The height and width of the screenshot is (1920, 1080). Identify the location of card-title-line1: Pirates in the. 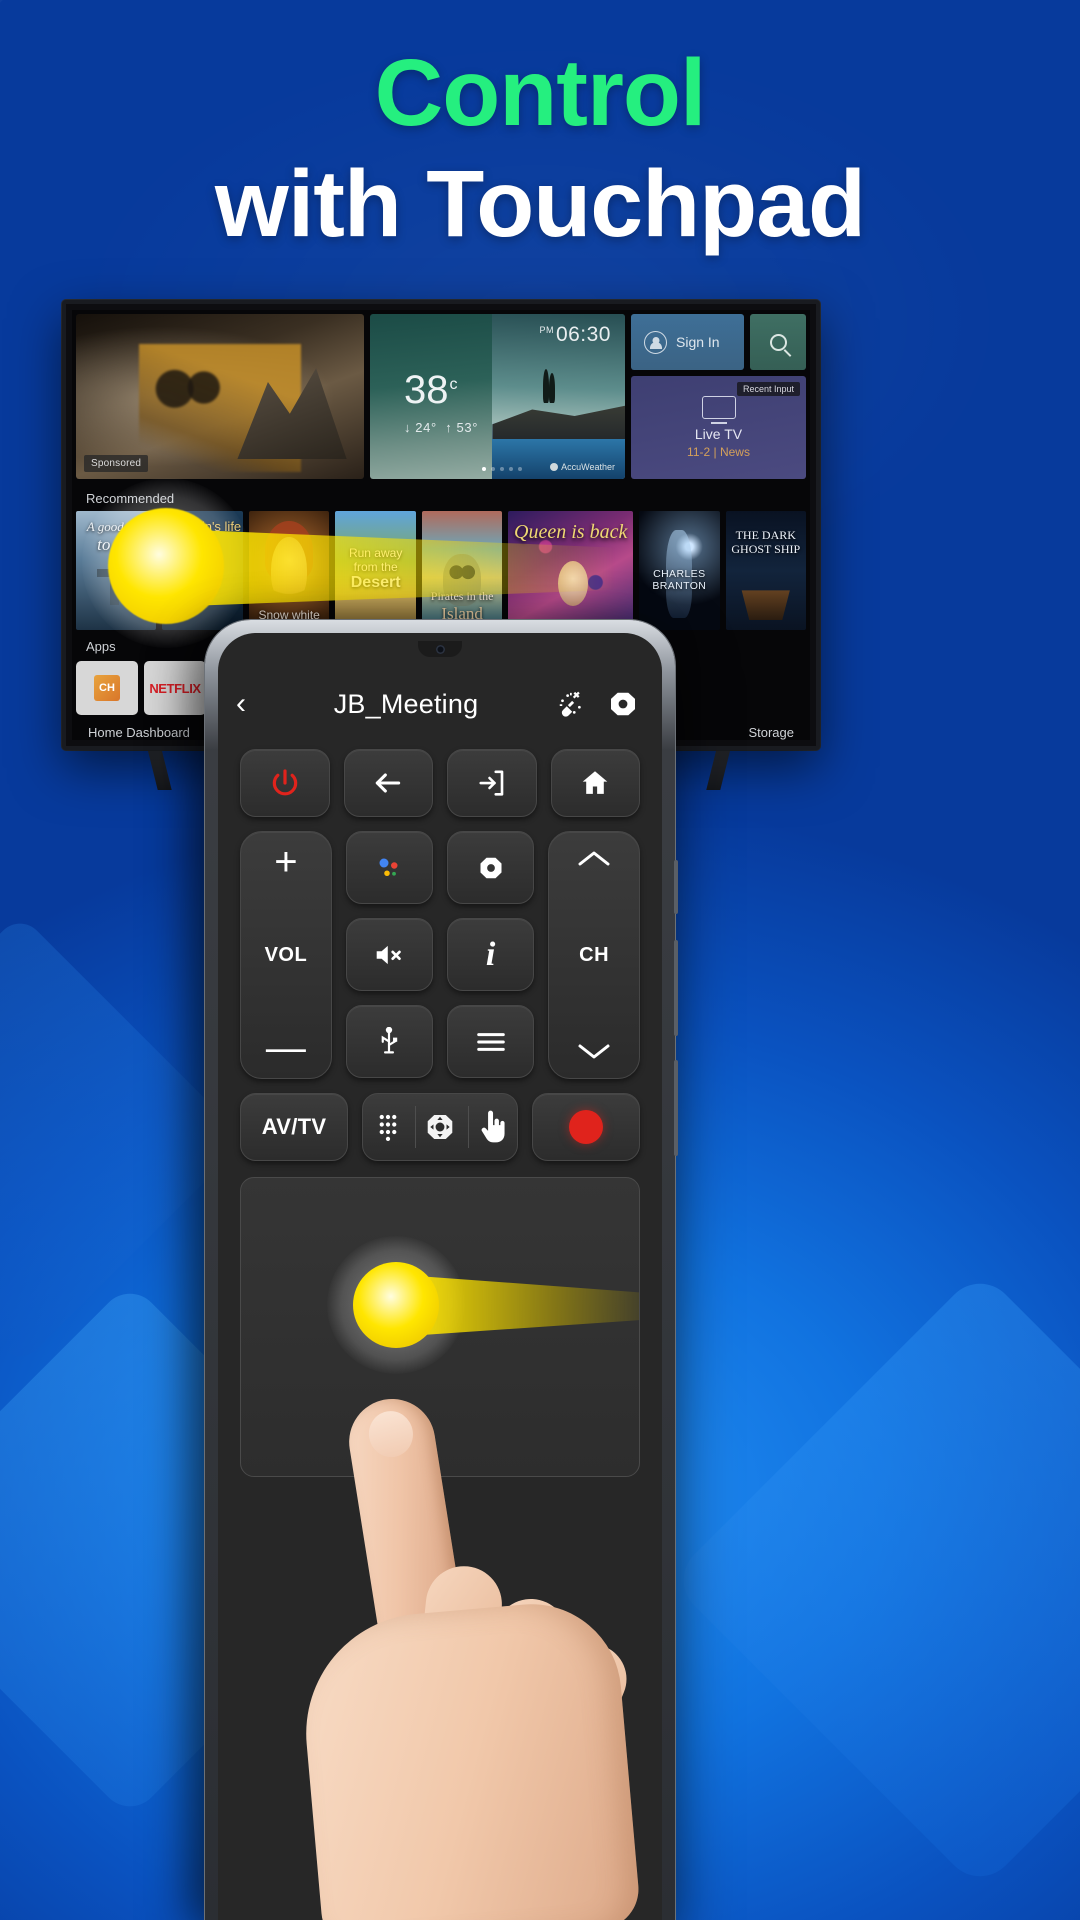
(462, 595).